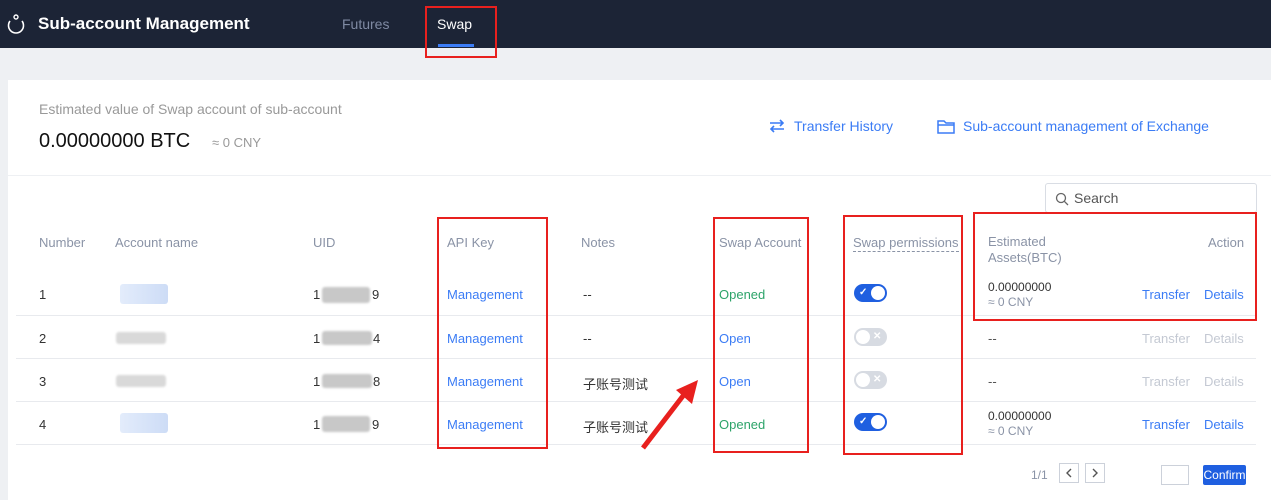  I want to click on uid-suffix: 4, so click(377, 338).